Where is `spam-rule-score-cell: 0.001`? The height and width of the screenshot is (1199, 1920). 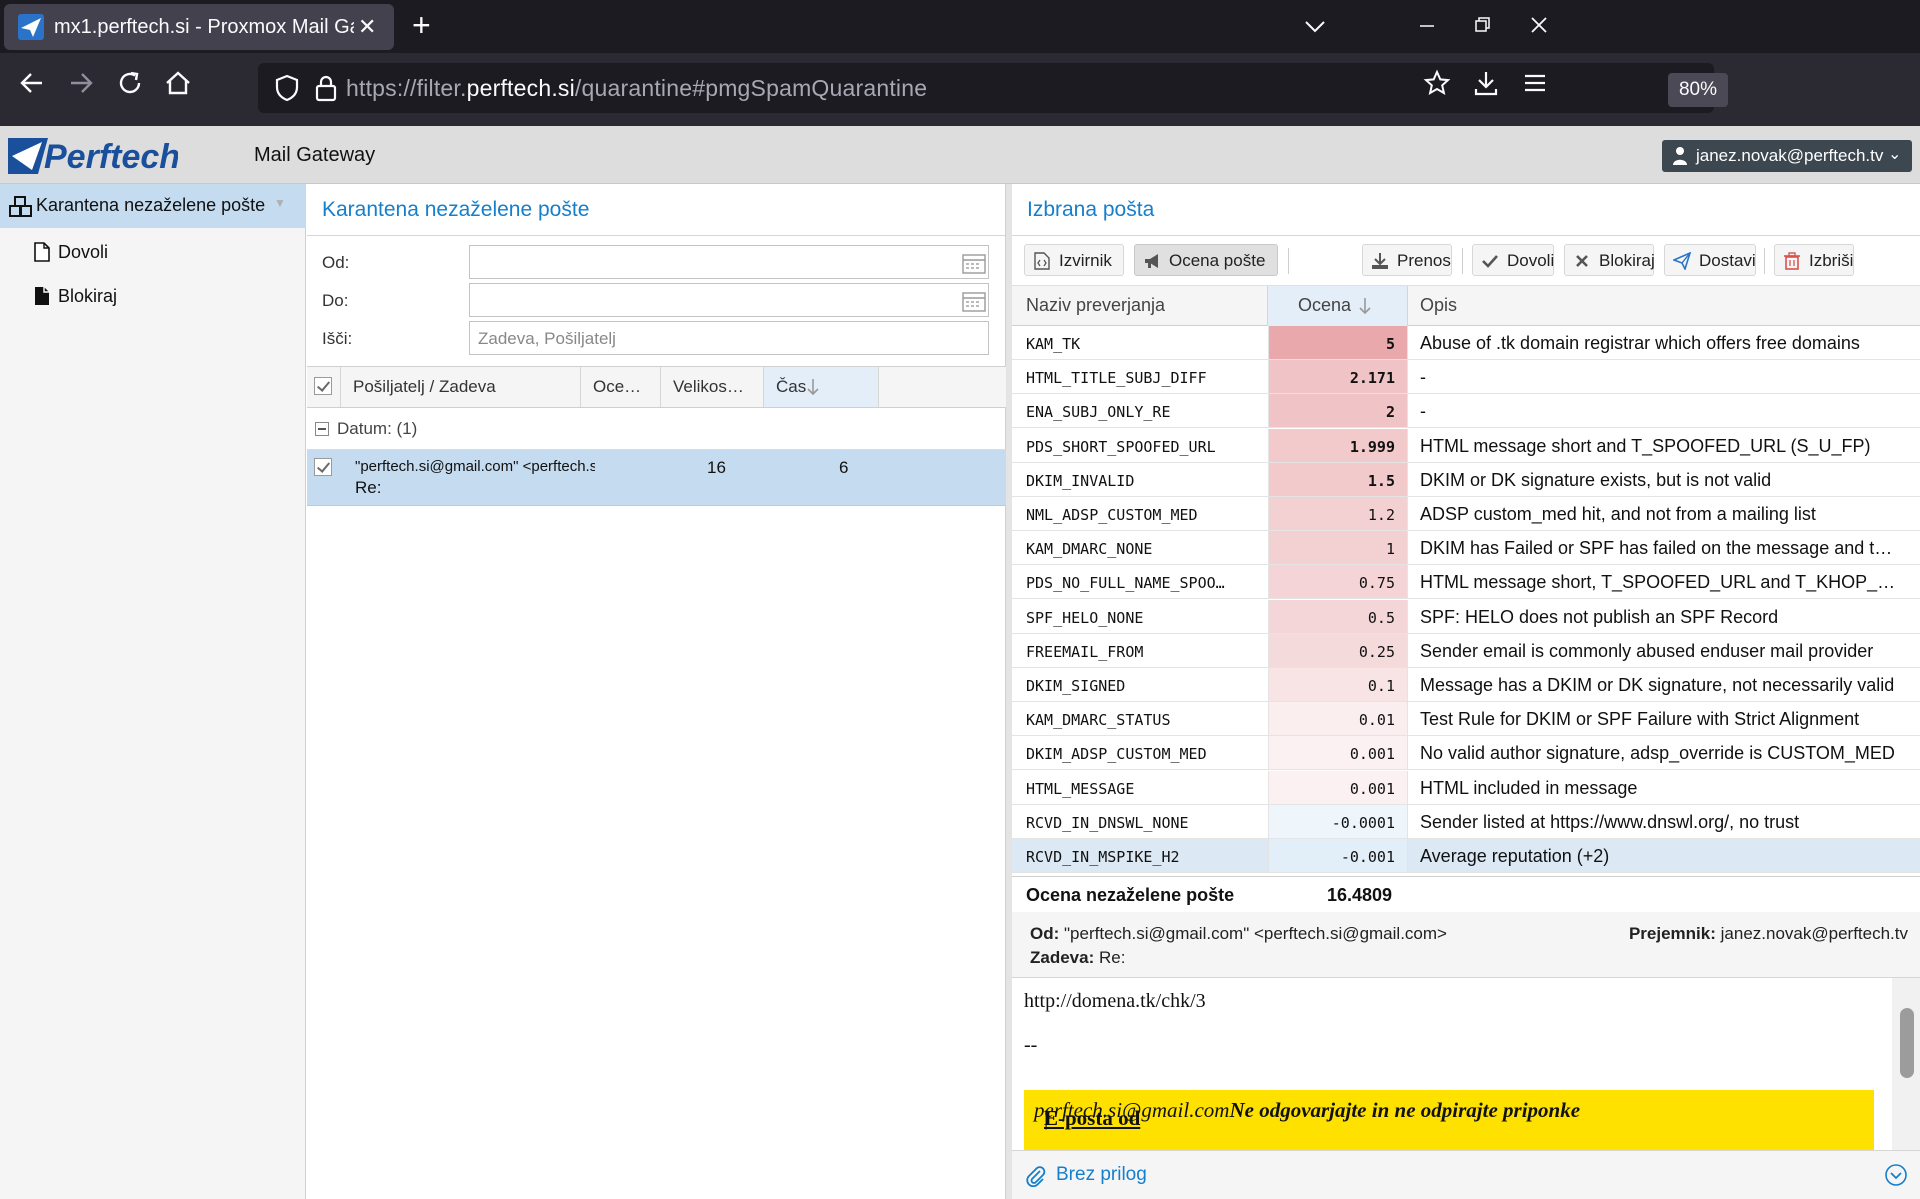
spam-rule-score-cell: 0.001 is located at coordinates (1337, 787).